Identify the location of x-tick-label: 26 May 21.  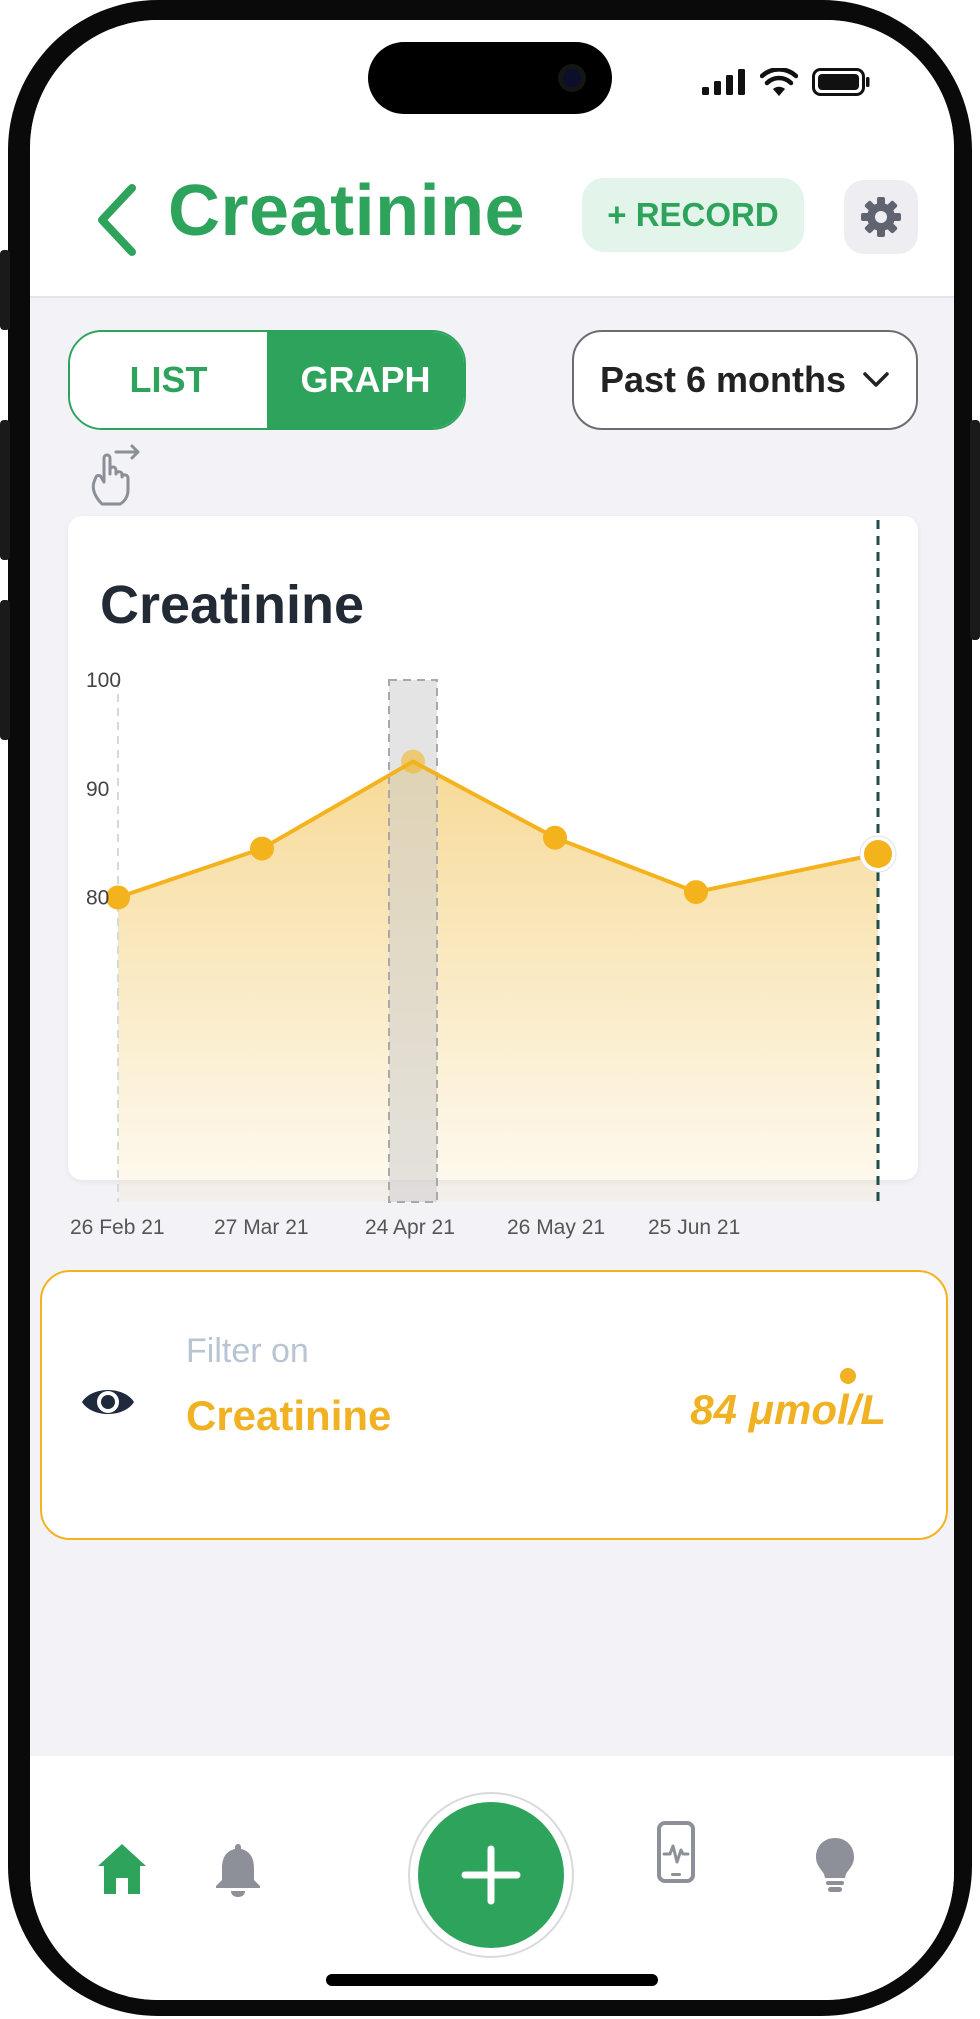
(556, 1227).